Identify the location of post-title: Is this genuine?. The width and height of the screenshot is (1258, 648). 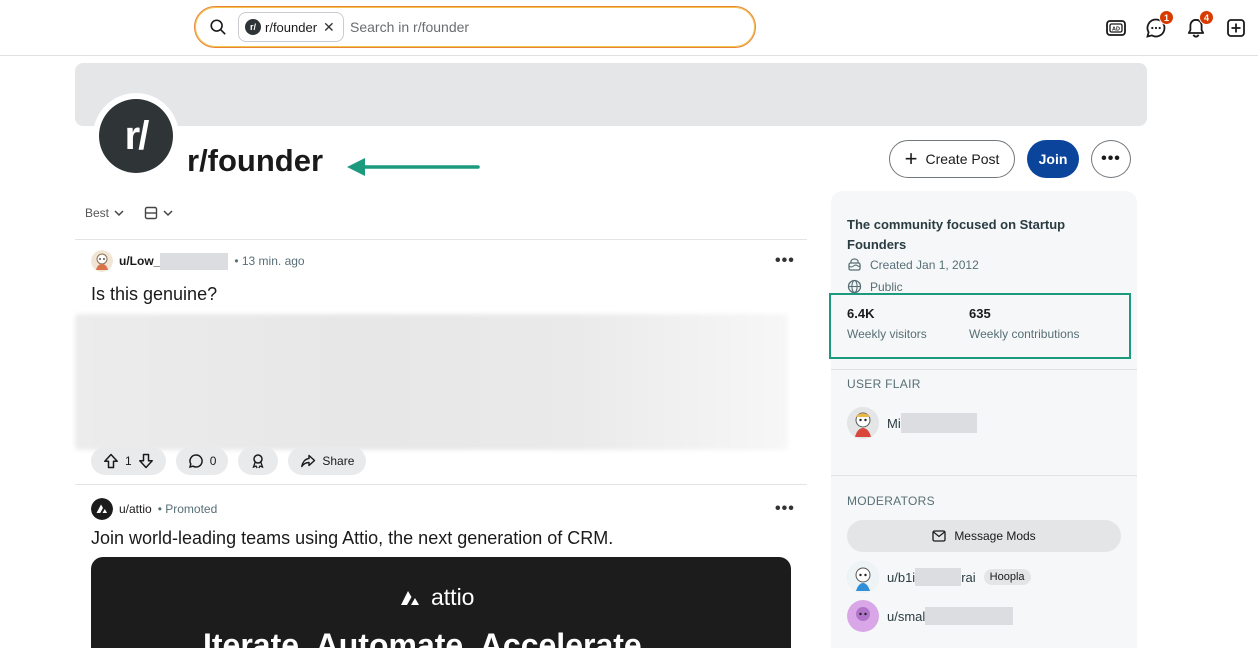
(154, 294).